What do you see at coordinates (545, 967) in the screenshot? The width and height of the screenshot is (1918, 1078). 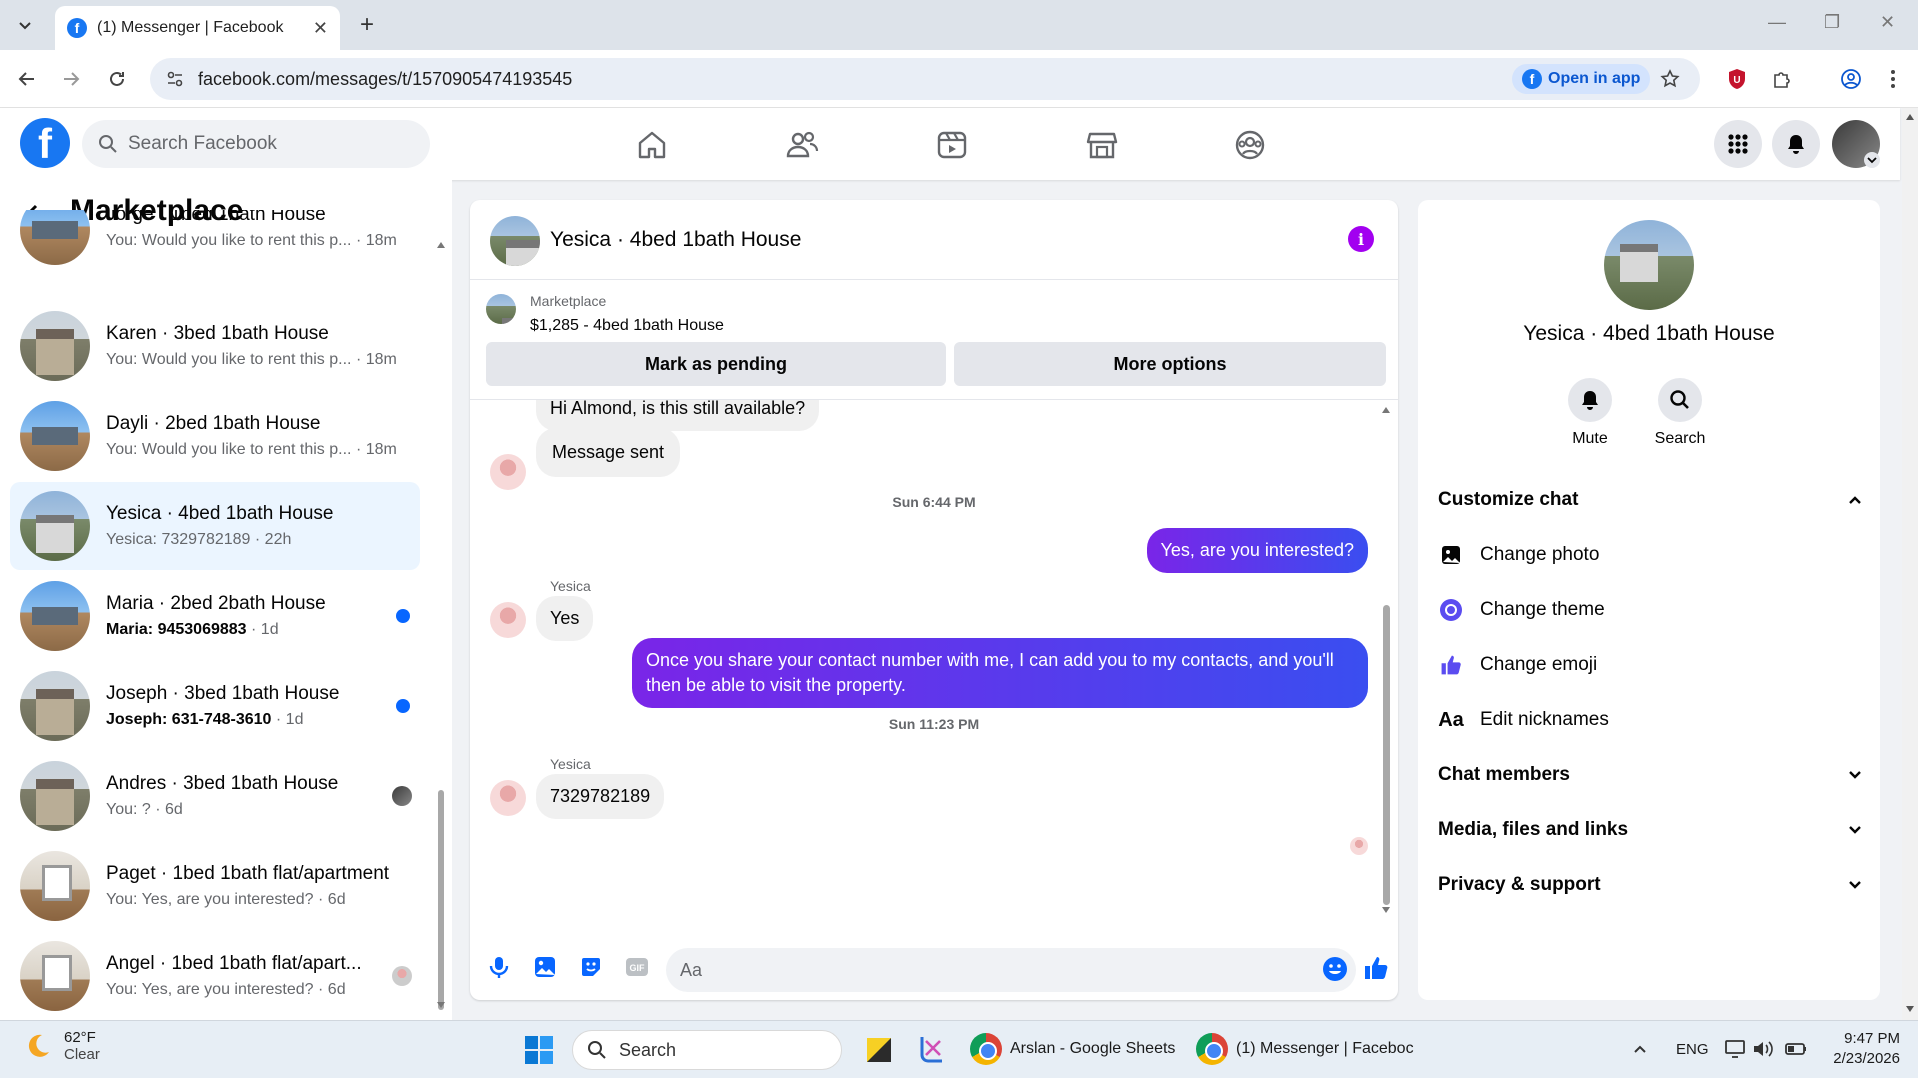 I see `photo-icon` at bounding box center [545, 967].